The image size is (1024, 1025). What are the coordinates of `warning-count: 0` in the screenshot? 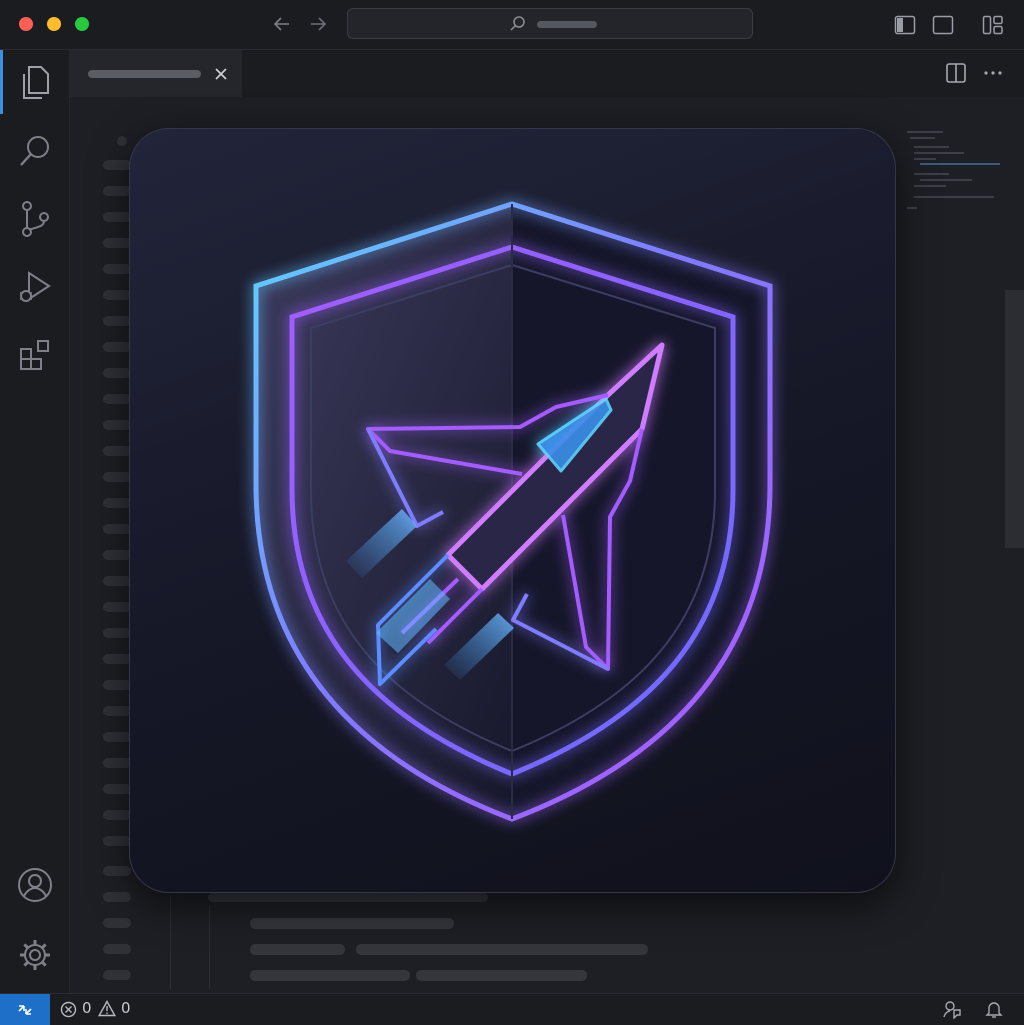 It's located at (126, 1008).